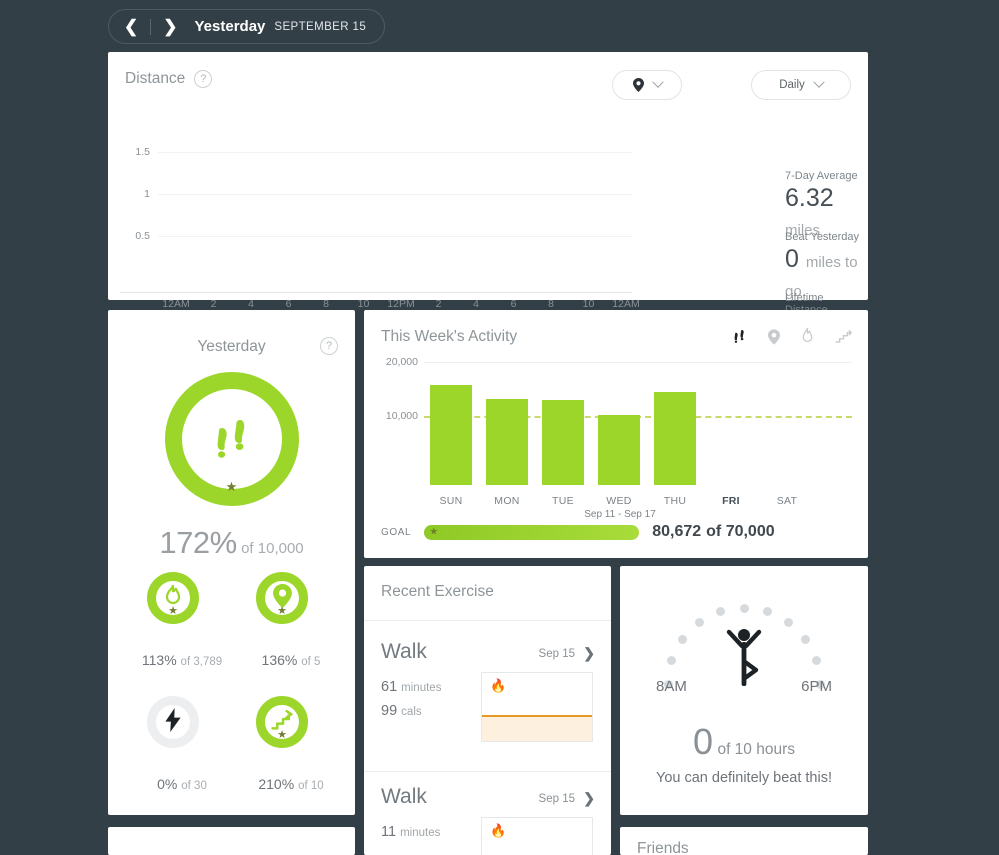 This screenshot has height=855, width=999. I want to click on x-tick-label: 10, so click(363, 304).